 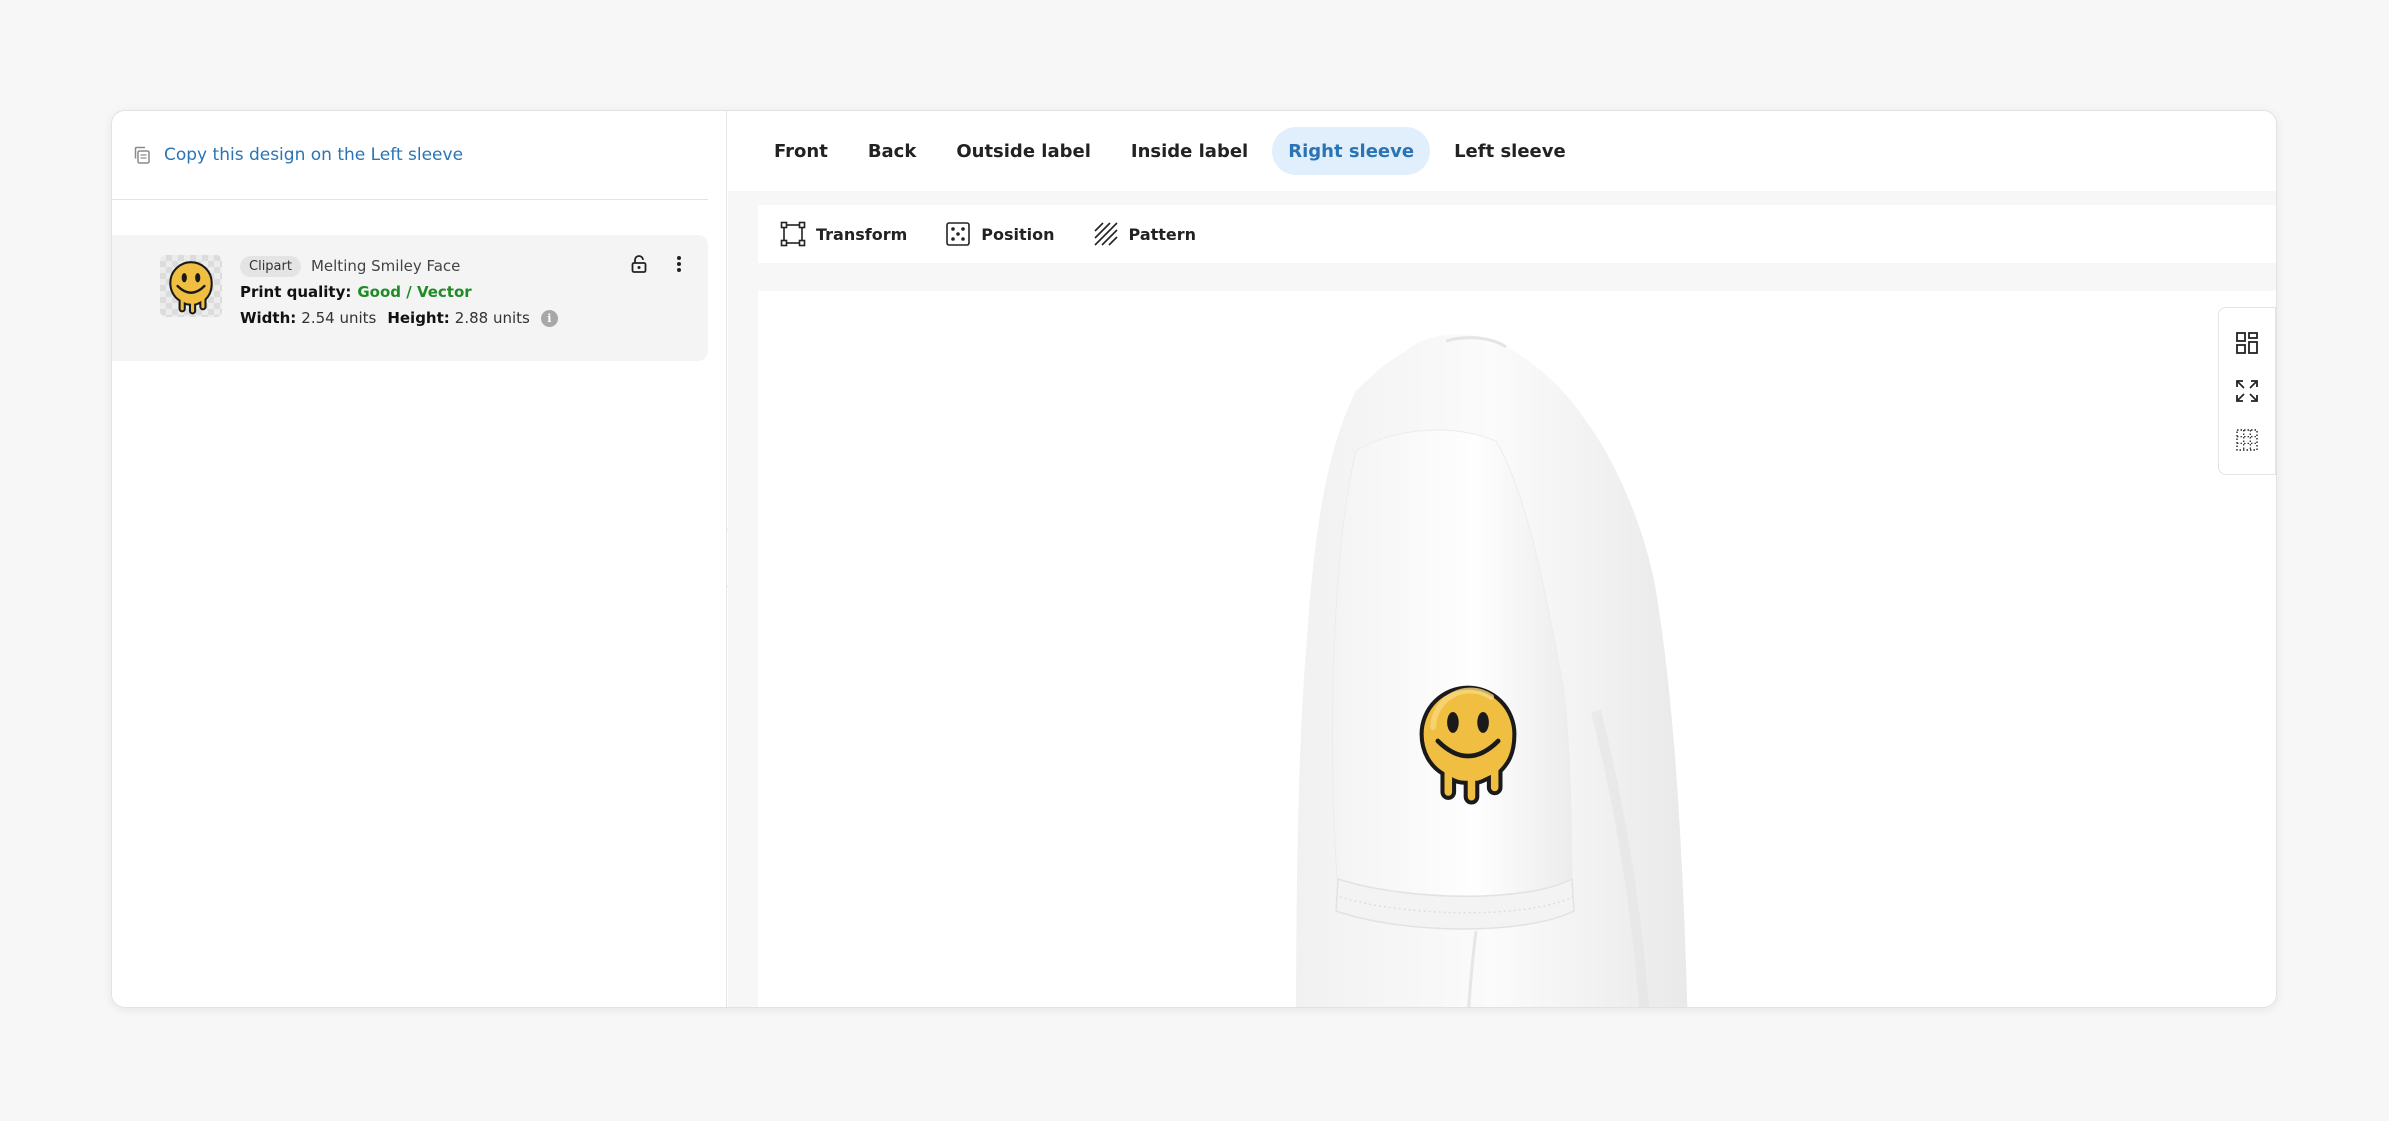 I want to click on layer-thumbnail, so click(x=191, y=286).